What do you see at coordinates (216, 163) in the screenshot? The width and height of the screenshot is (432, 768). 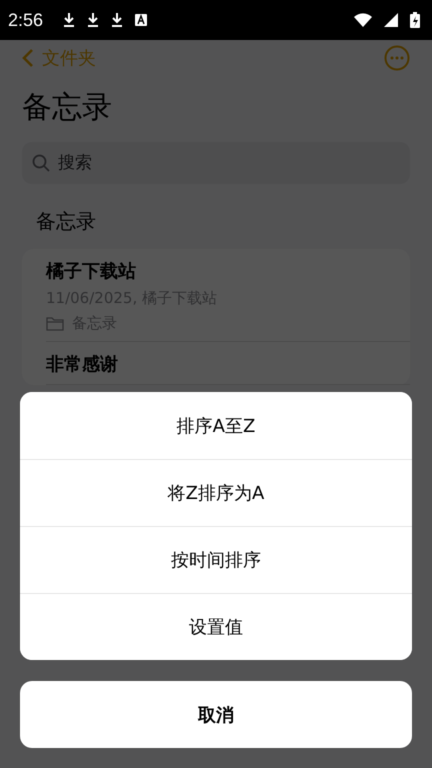 I see `search-field: 搜索` at bounding box center [216, 163].